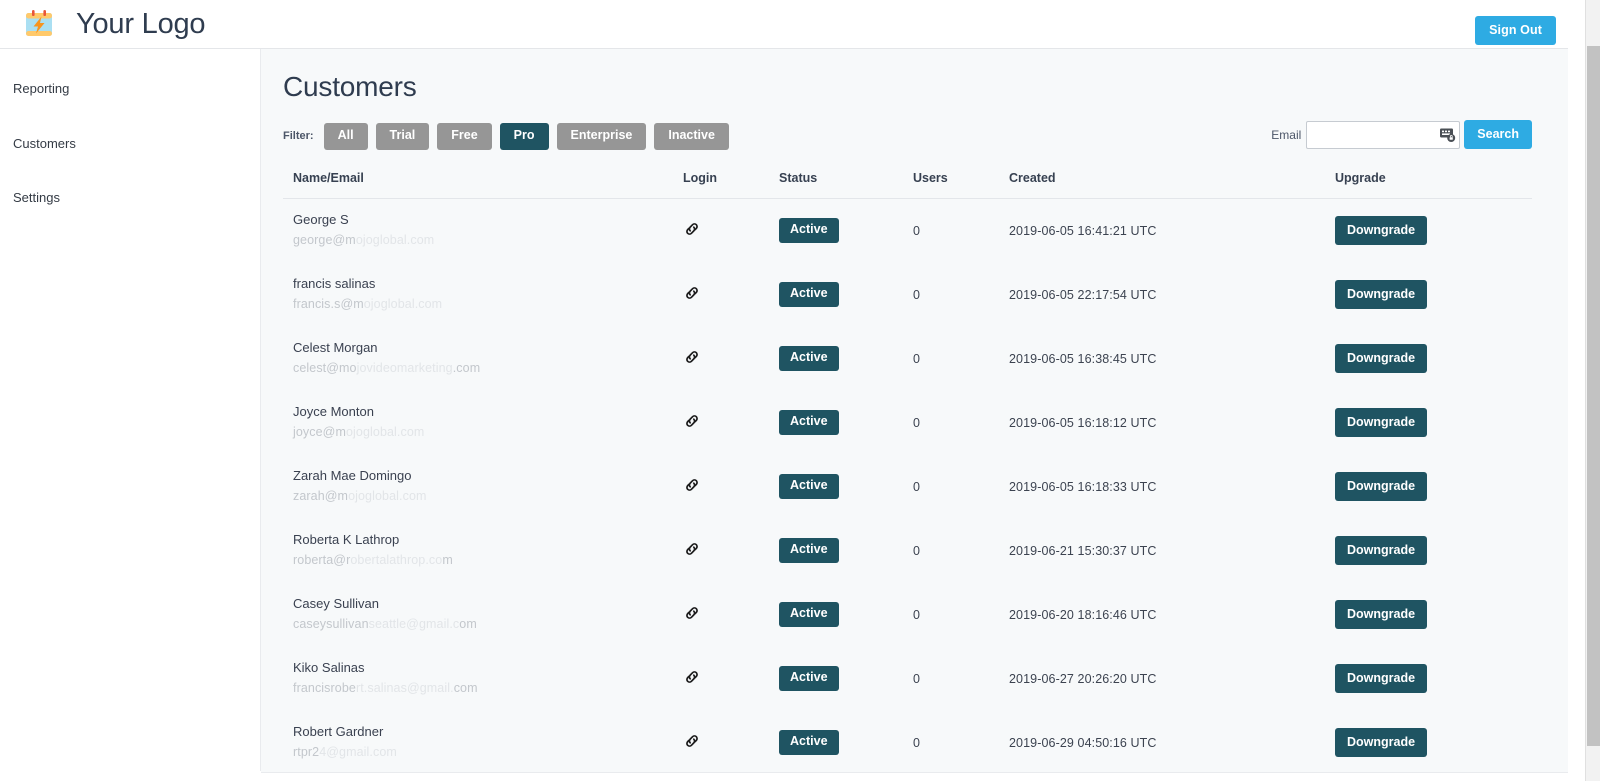 The width and height of the screenshot is (1600, 781). I want to click on sidebar-item-reporting: Reporting, so click(130, 89).